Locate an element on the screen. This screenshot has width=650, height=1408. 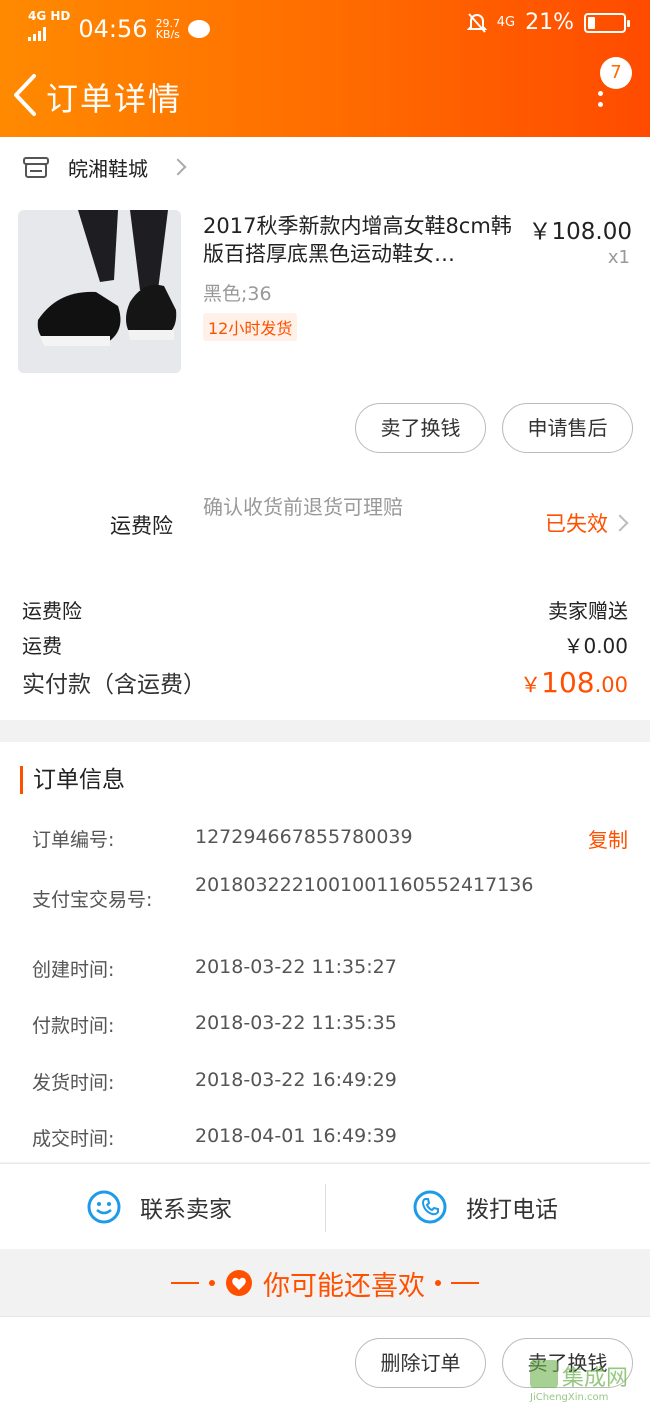
insurance-status: 已失效 is located at coordinates (576, 524).